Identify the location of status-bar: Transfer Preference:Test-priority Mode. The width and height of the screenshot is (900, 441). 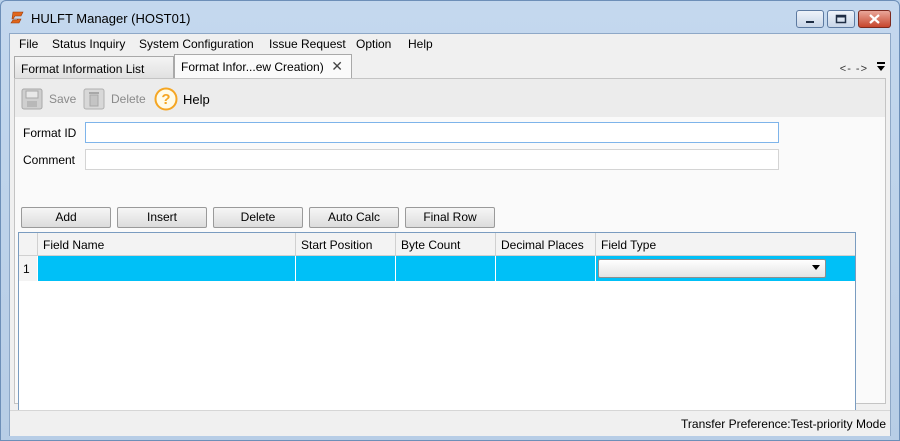
(450, 423).